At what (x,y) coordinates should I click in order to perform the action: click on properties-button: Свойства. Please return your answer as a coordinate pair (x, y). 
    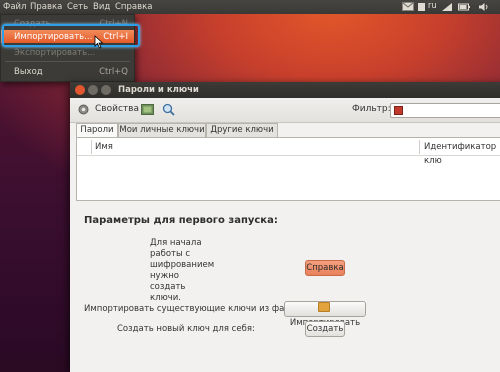
    Looking at the image, I should click on (117, 109).